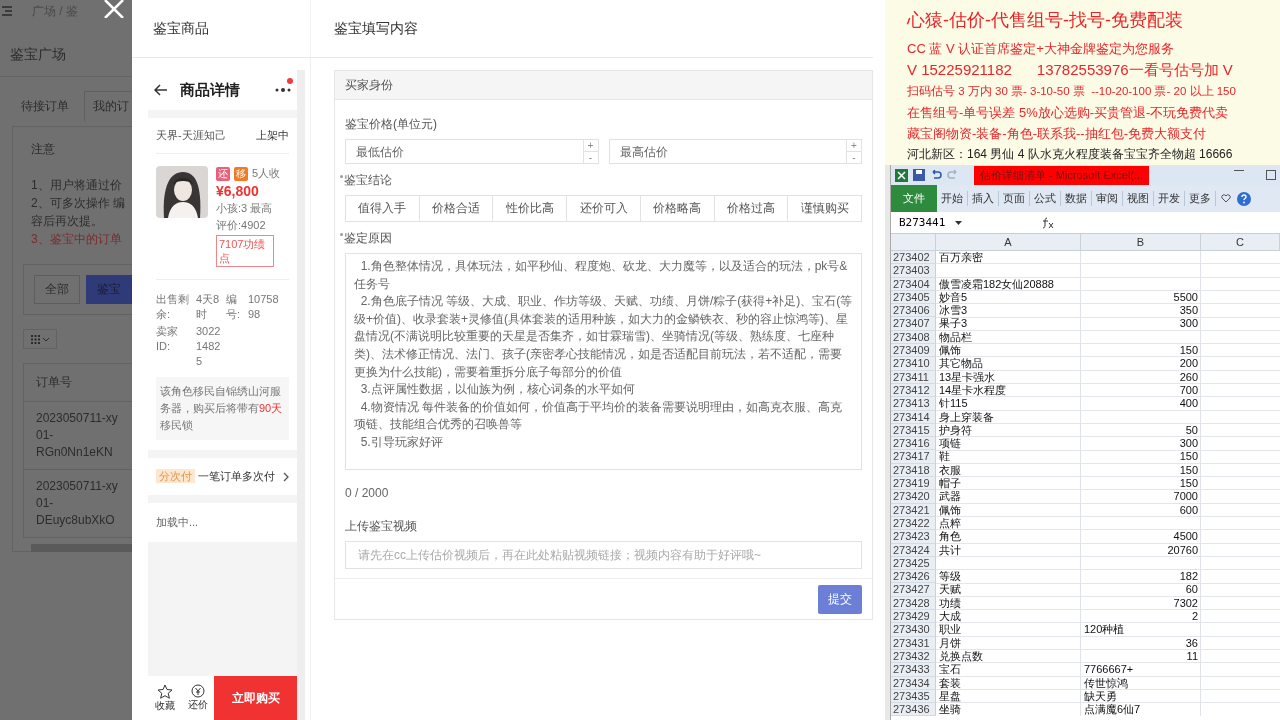  What do you see at coordinates (953, 324) in the screenshot?
I see `table-cell-text: 果子3` at bounding box center [953, 324].